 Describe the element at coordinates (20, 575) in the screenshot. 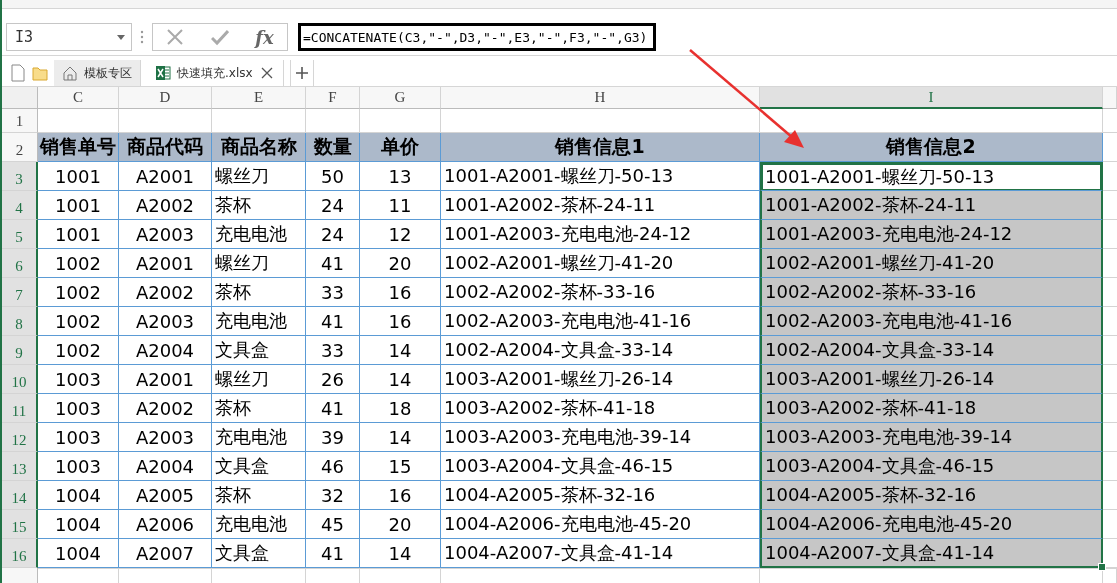

I see `row-header` at that location.